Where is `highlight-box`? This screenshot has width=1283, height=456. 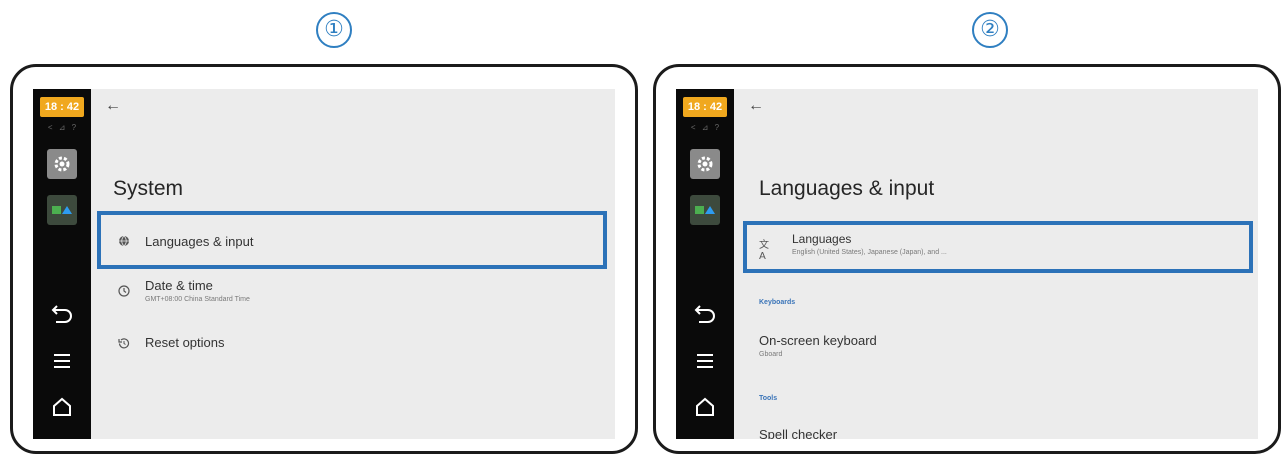
highlight-box is located at coordinates (998, 247).